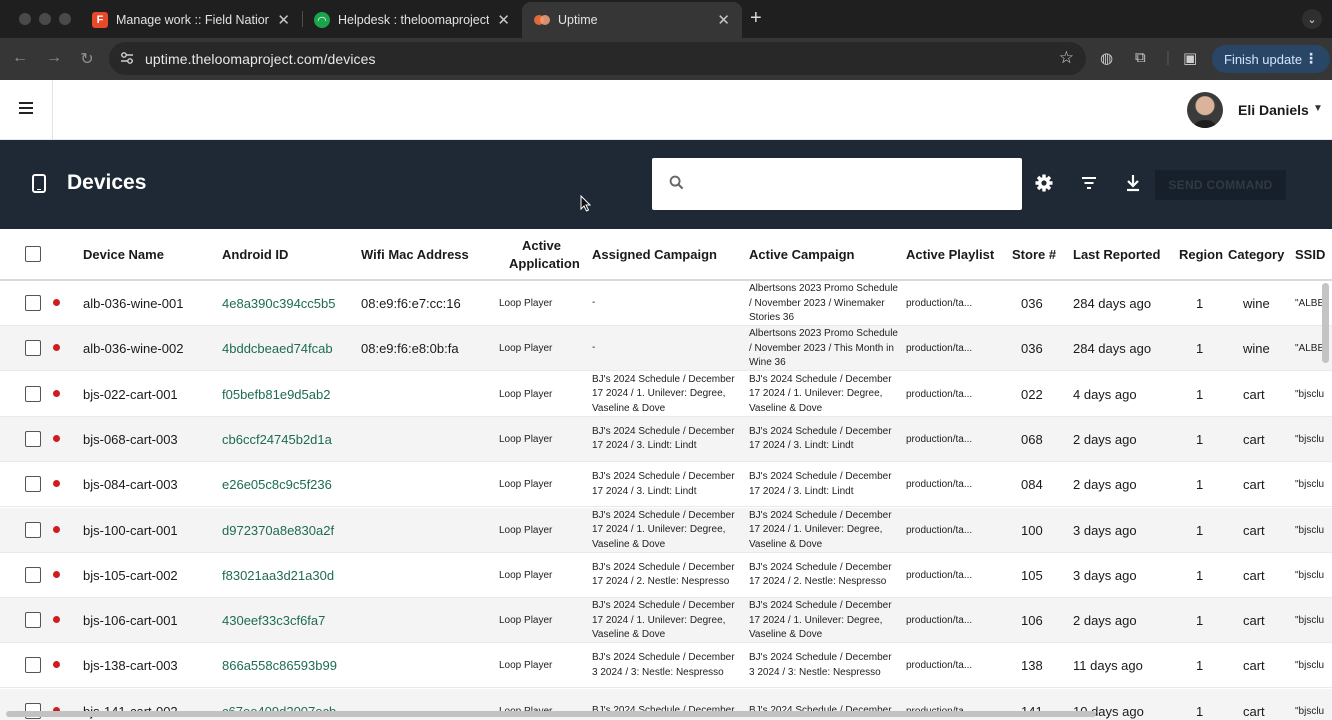 The height and width of the screenshot is (720, 1332). What do you see at coordinates (1273, 110) in the screenshot?
I see `user-name: Eli Daniels` at bounding box center [1273, 110].